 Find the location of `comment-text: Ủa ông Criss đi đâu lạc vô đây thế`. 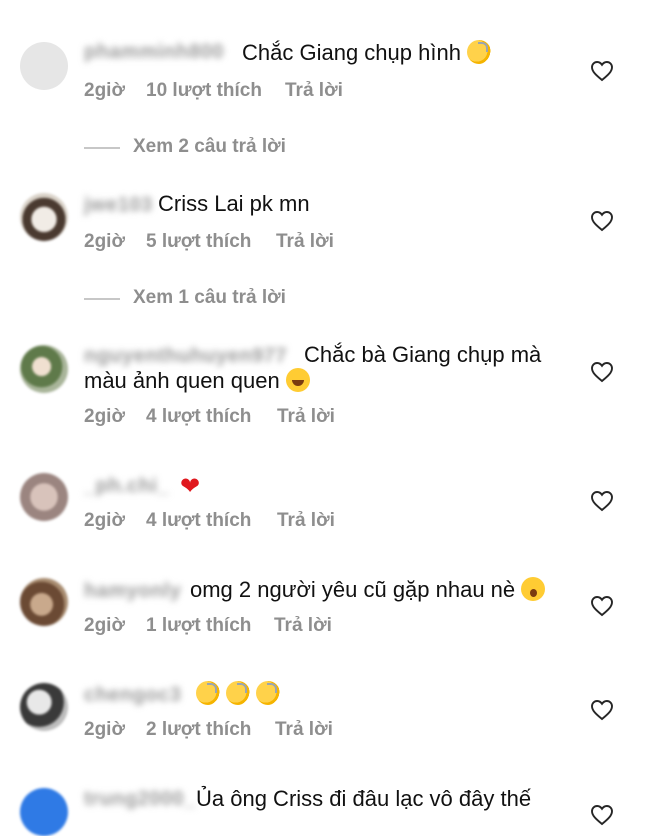

comment-text: Ủa ông Criss đi đâu lạc vô đây thế is located at coordinates (363, 799).